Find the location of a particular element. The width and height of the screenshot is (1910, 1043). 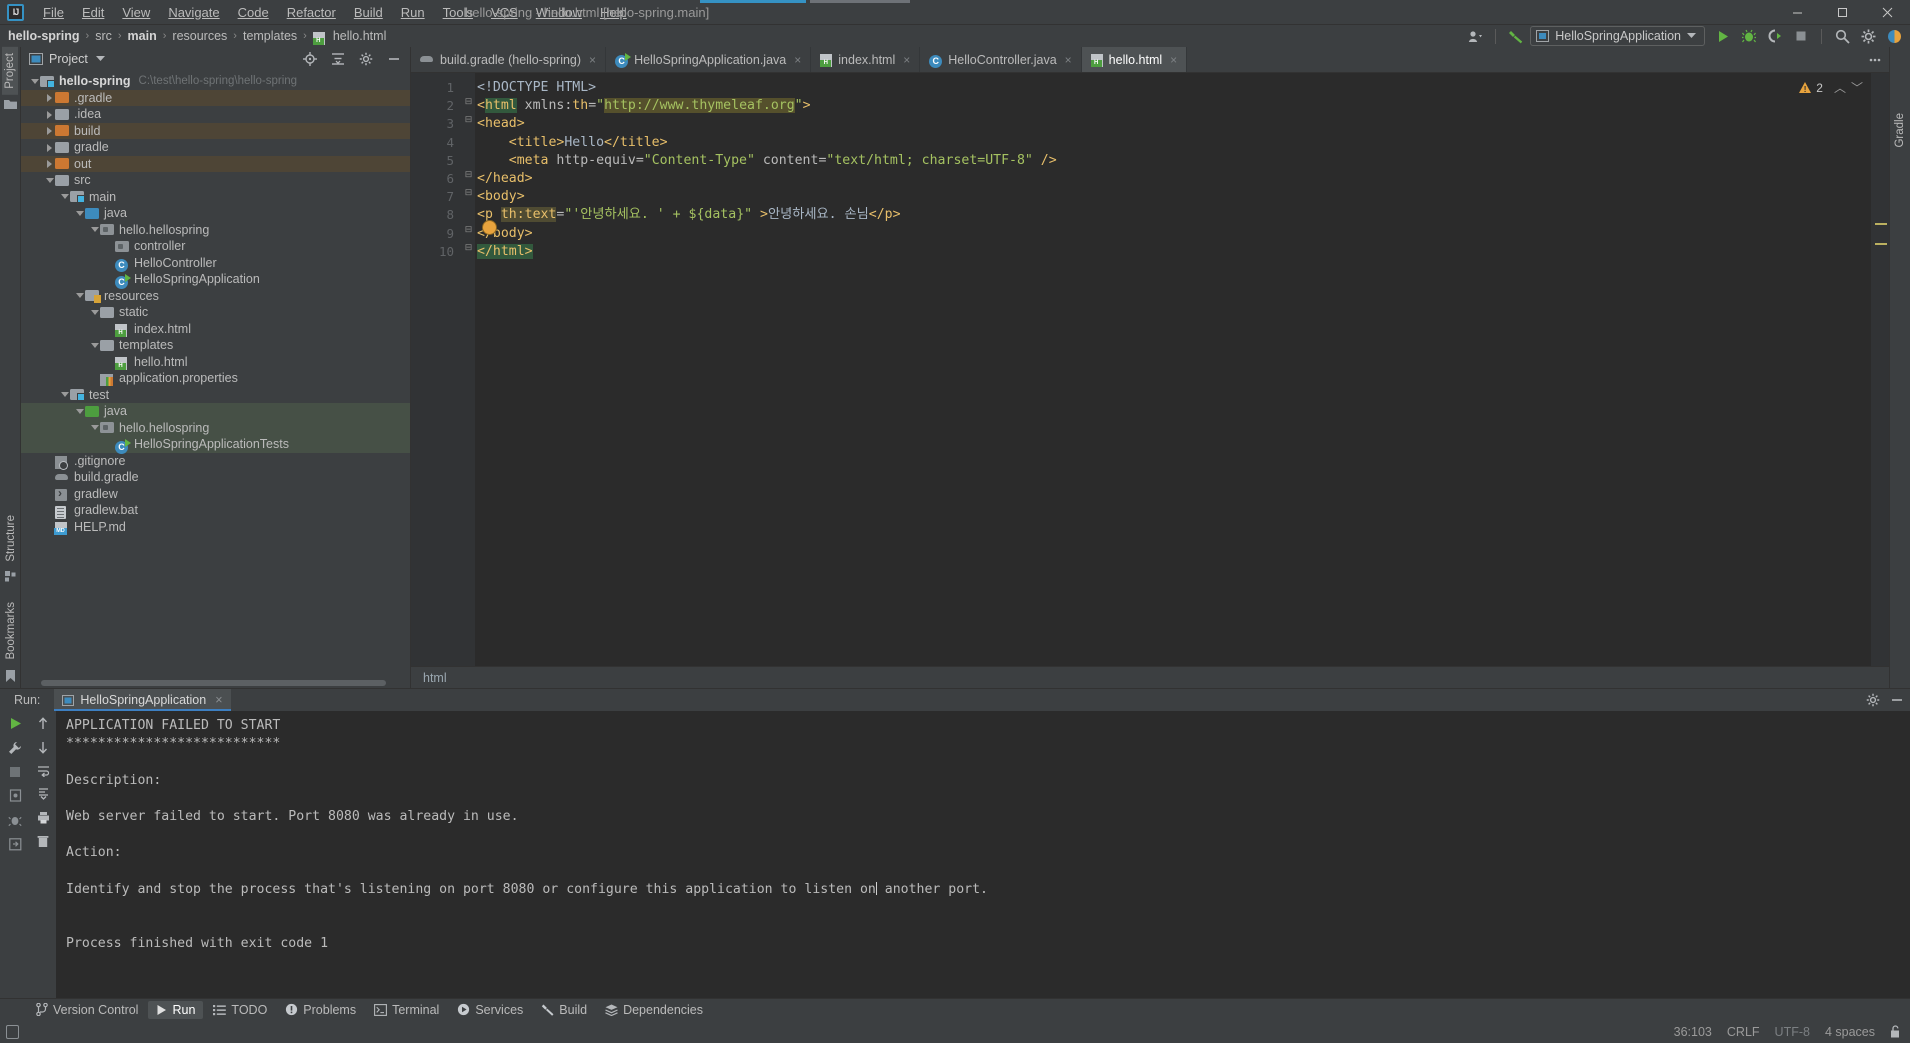

unlocked-icon is located at coordinates (1896, 1031).